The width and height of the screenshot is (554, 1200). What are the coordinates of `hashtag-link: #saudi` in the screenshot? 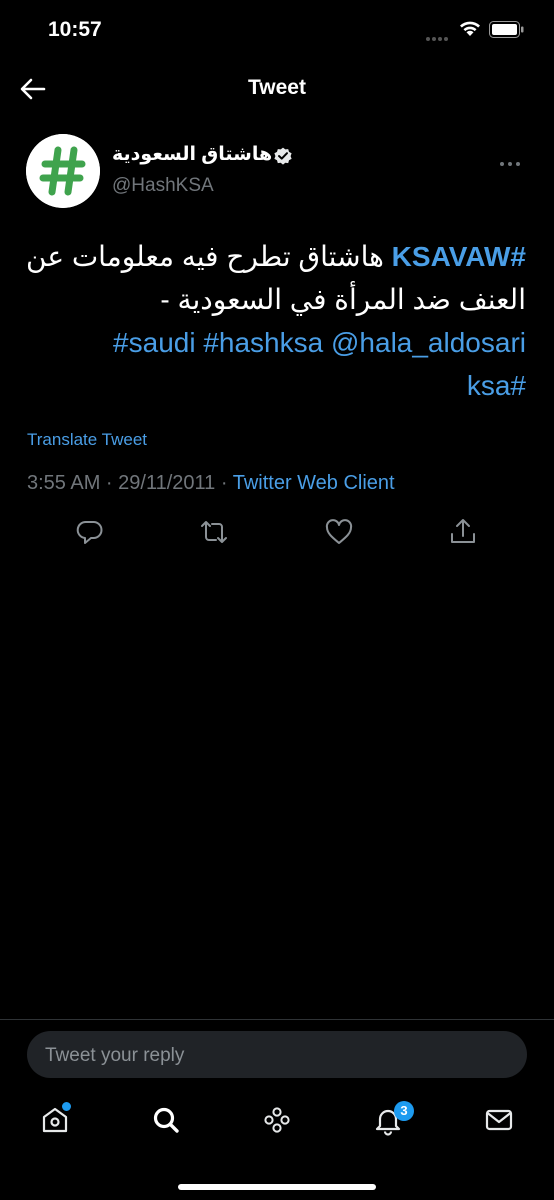 It's located at (154, 342).